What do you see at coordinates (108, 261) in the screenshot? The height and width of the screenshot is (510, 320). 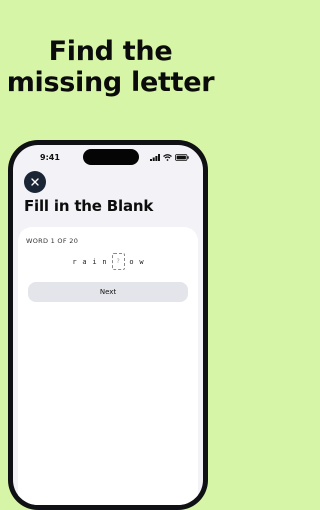 I see `word-display: r a i n ? o w` at bounding box center [108, 261].